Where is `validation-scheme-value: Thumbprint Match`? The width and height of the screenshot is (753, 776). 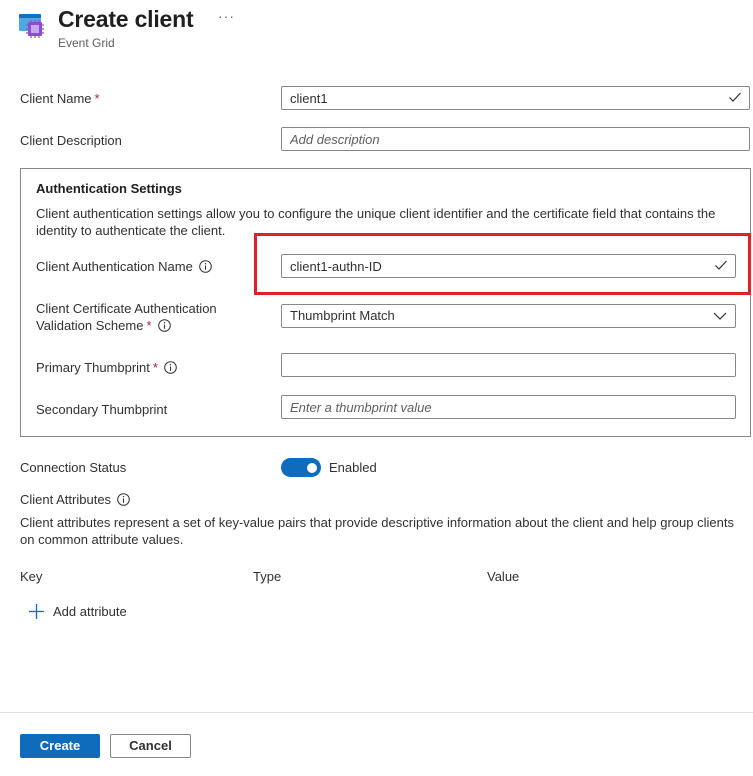 validation-scheme-value: Thumbprint Match is located at coordinates (342, 315).